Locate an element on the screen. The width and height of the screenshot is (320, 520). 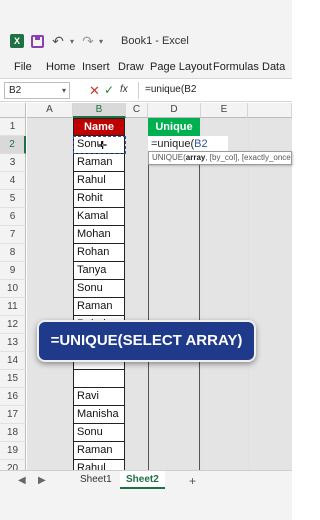
column-header-c: C is located at coordinates (137, 110).